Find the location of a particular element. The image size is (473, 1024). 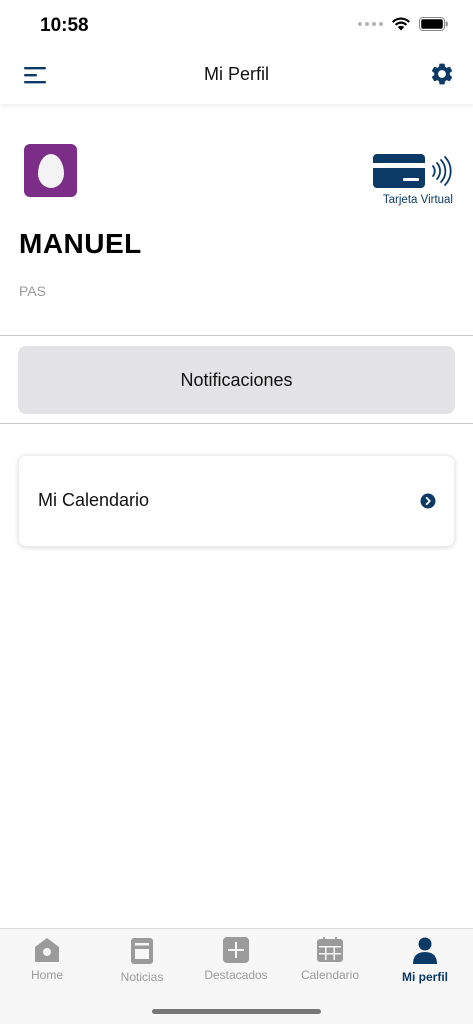

settings-button is located at coordinates (442, 74).